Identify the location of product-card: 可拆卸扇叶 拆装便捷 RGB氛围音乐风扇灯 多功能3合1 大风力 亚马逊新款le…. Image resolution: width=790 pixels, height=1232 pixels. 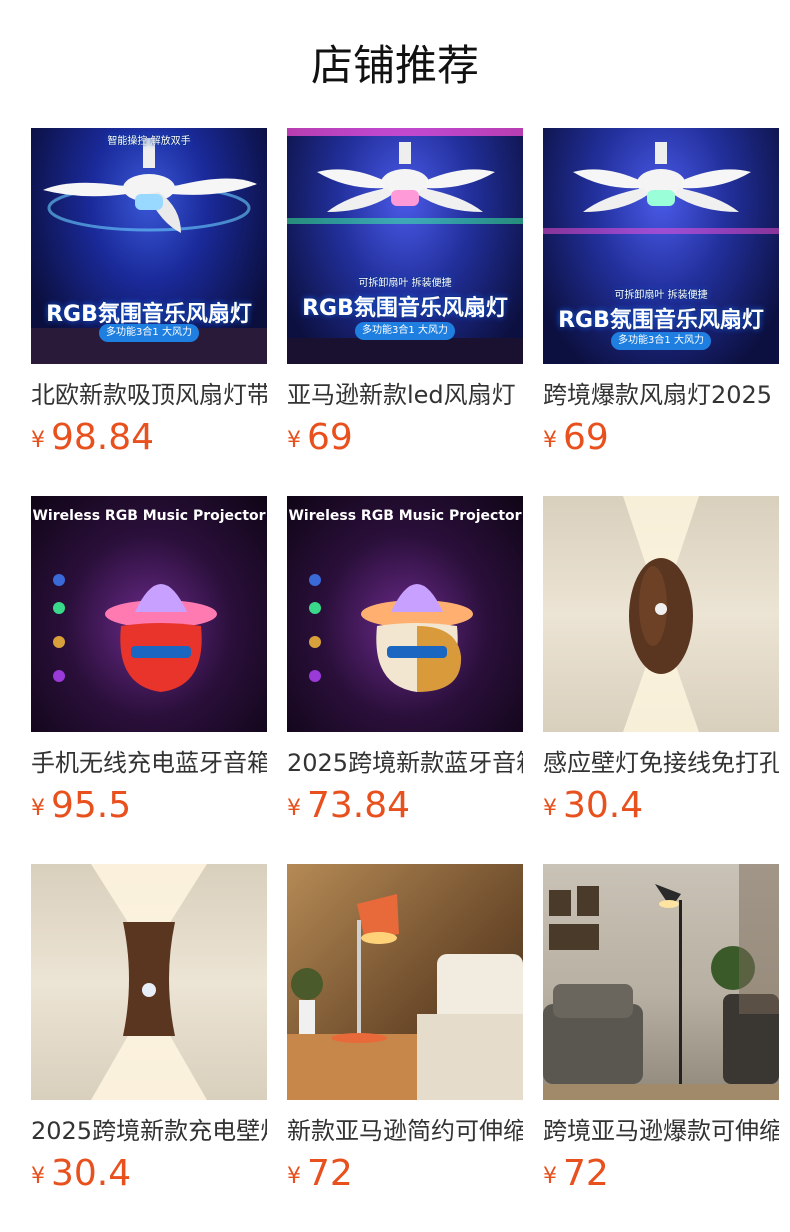
(405, 293).